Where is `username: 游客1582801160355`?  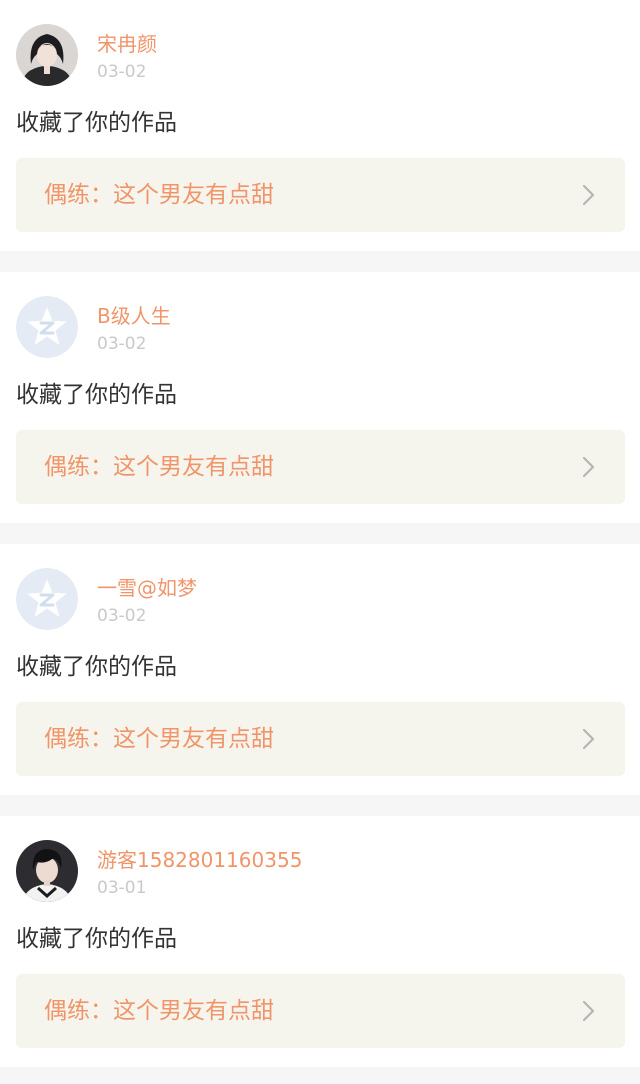 username: 游客1582801160355 is located at coordinates (199, 860).